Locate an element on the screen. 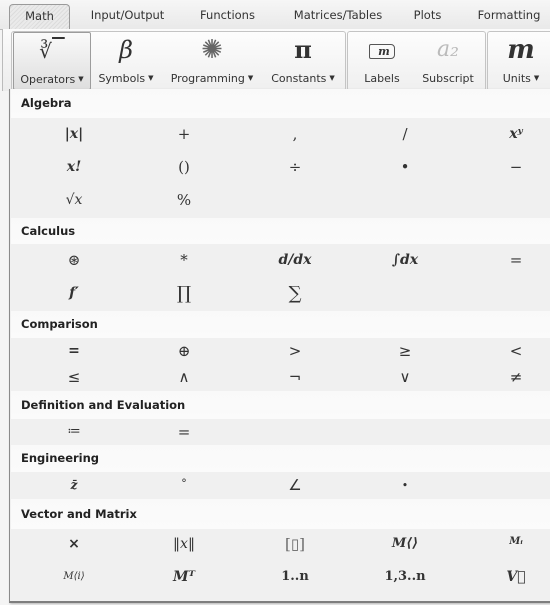  pi-icon: π is located at coordinates (303, 49).